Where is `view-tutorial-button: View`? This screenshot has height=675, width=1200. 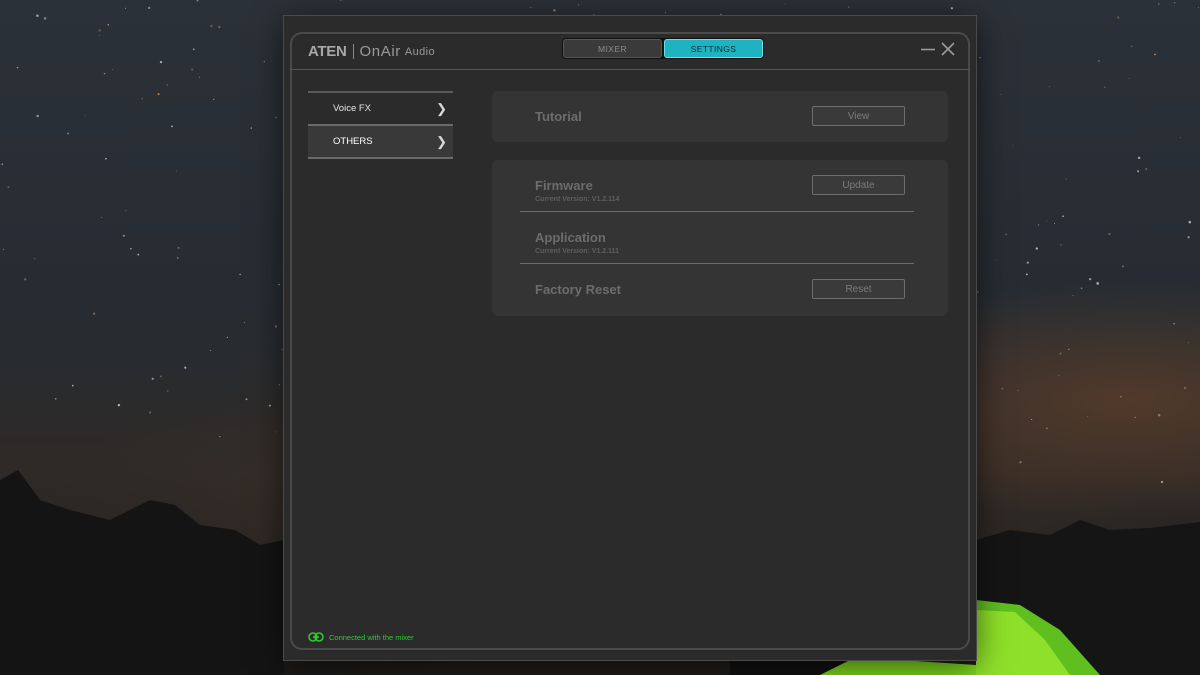
view-tutorial-button: View is located at coordinates (858, 116).